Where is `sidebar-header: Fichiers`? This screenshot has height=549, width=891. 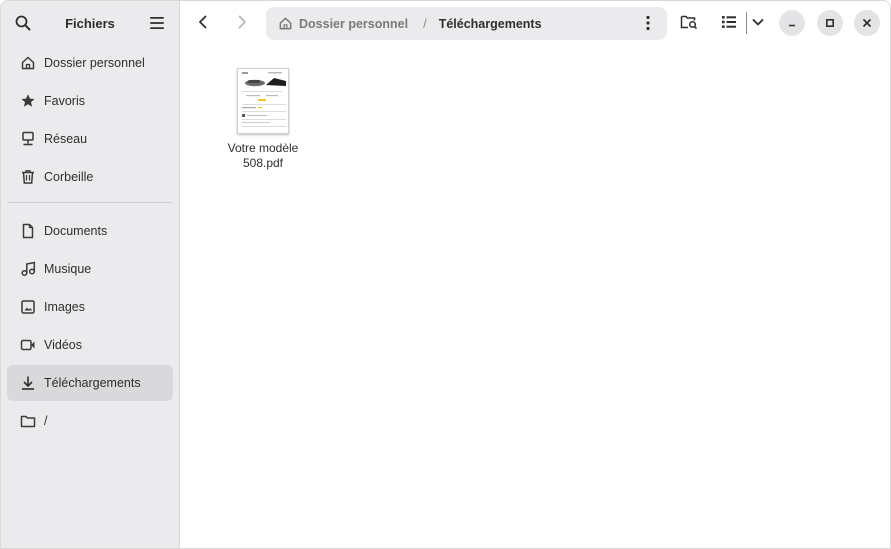 sidebar-header: Fichiers is located at coordinates (90, 23).